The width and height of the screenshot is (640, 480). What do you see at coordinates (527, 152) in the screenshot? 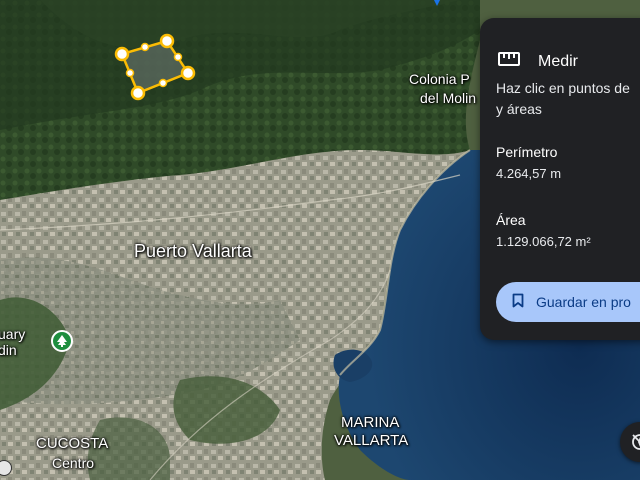
I see `perimeter-label: Perímetro` at bounding box center [527, 152].